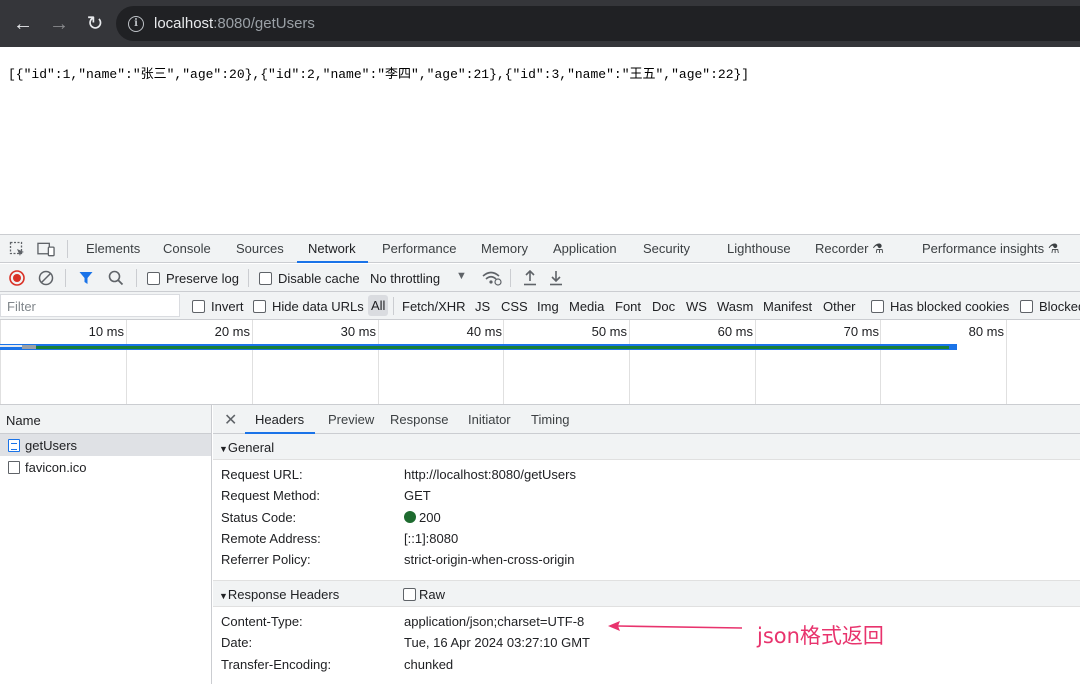  What do you see at coordinates (550, 419) in the screenshot?
I see `tab-timing: Timing` at bounding box center [550, 419].